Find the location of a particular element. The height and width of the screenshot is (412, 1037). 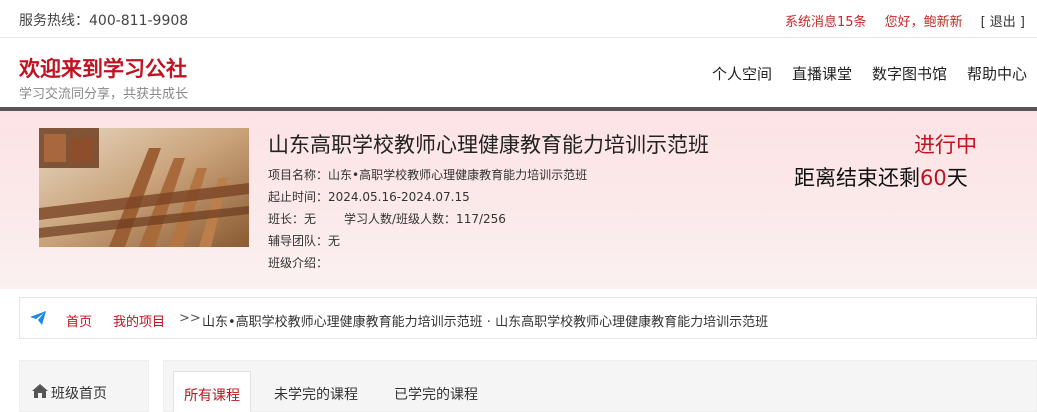

nav-help-center: 帮助中心 is located at coordinates (997, 73).